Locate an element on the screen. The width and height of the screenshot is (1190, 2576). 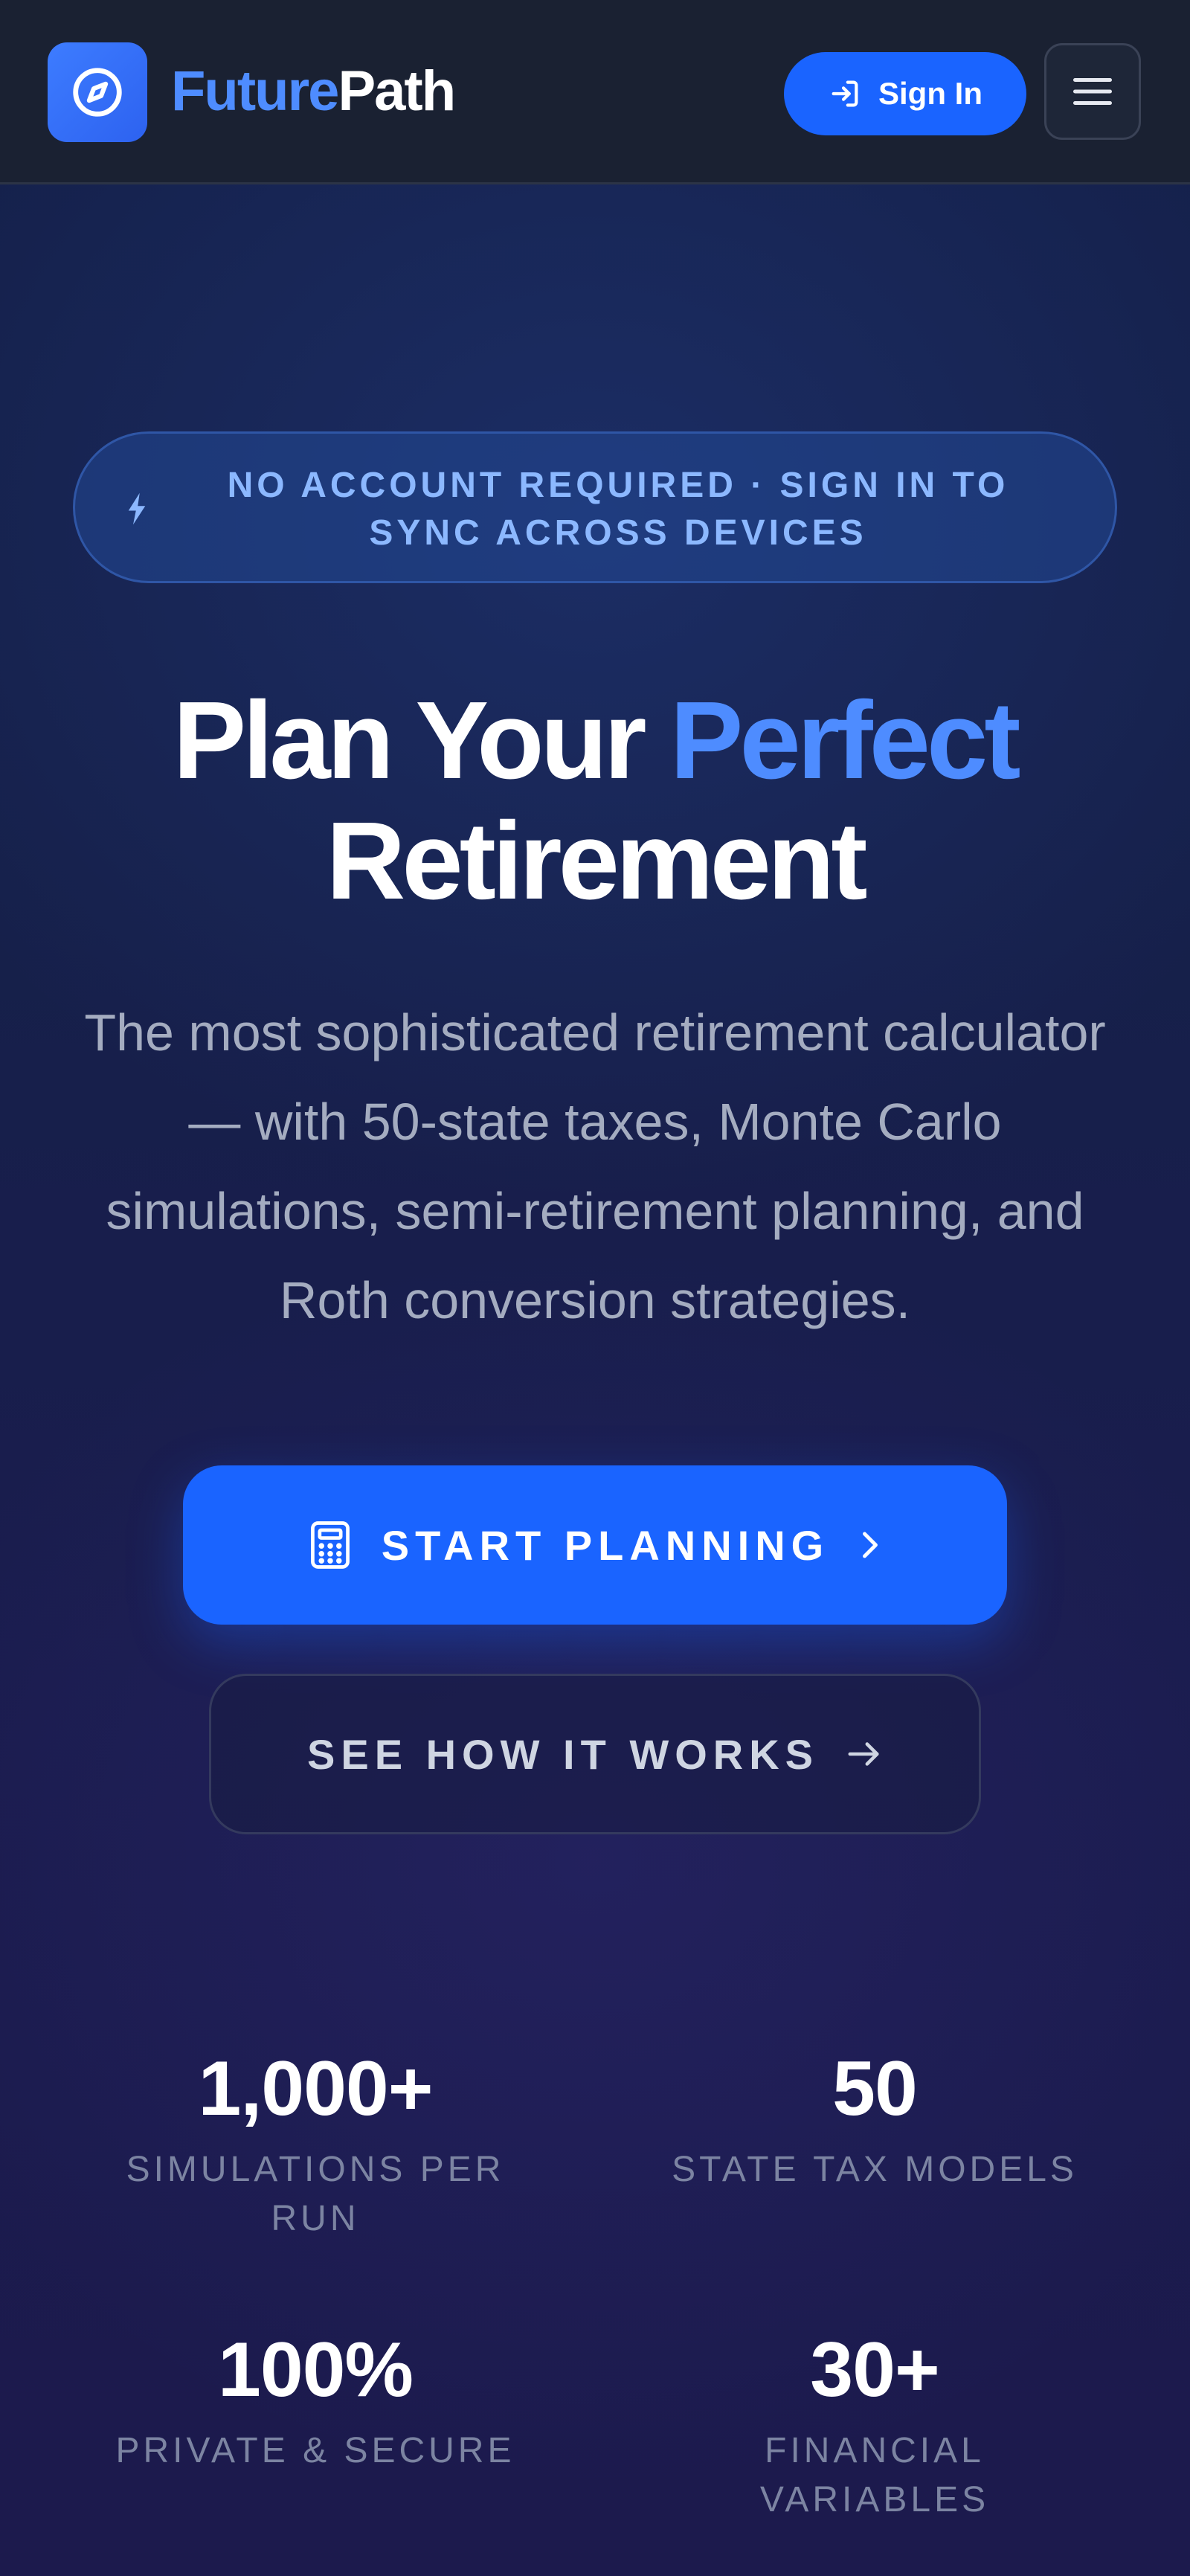
brand-name-part2: Path is located at coordinates (397, 91).